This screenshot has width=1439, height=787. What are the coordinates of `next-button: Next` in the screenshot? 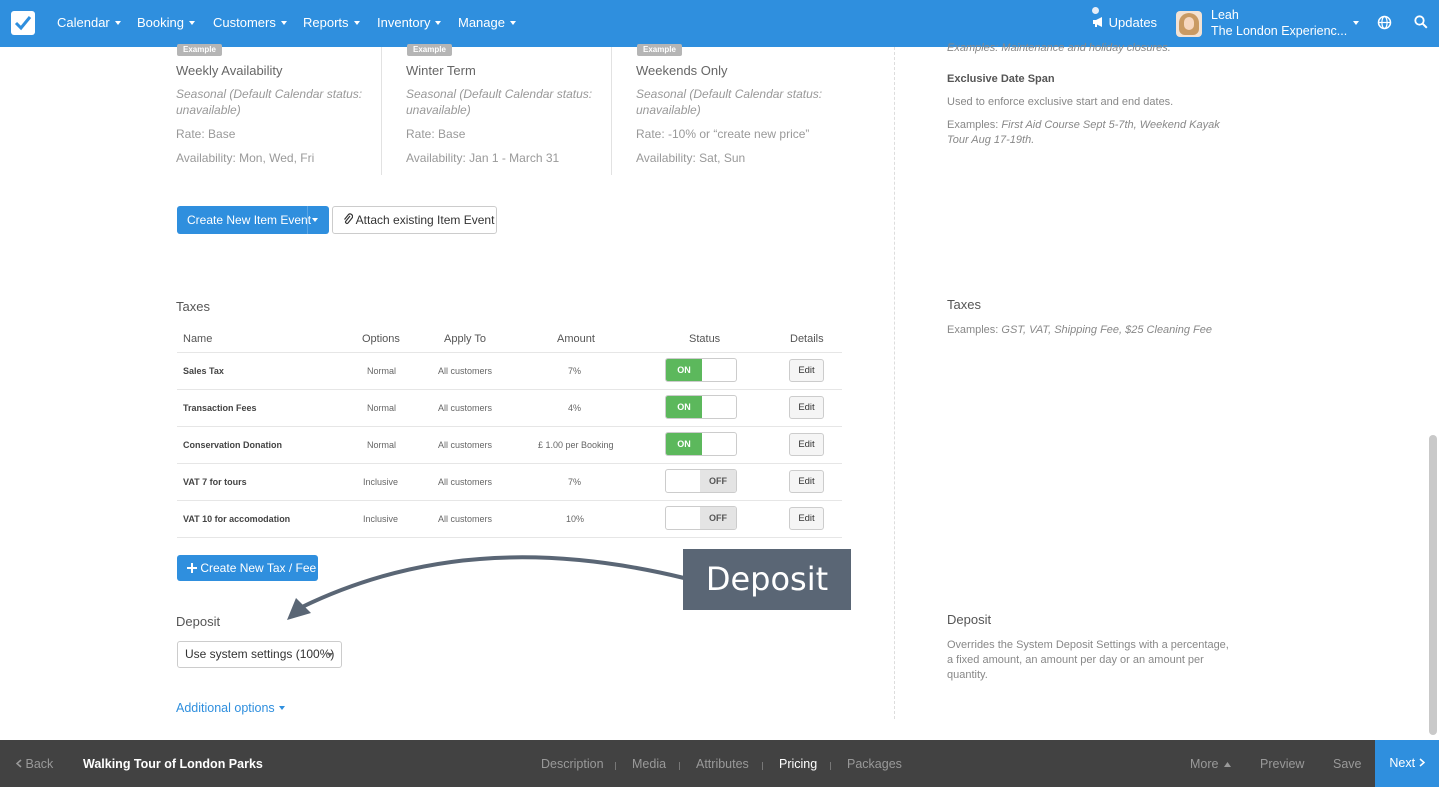 It's located at (1407, 763).